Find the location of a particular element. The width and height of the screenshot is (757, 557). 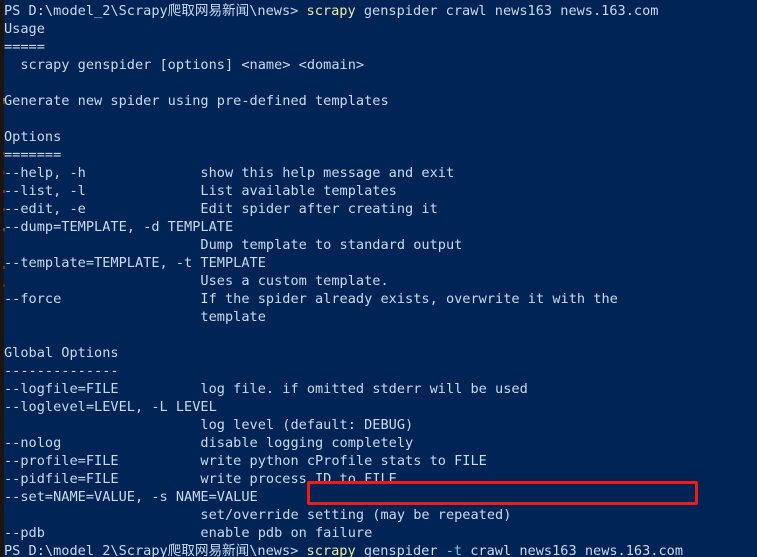

window-left-edge is located at coordinates (2, 278).